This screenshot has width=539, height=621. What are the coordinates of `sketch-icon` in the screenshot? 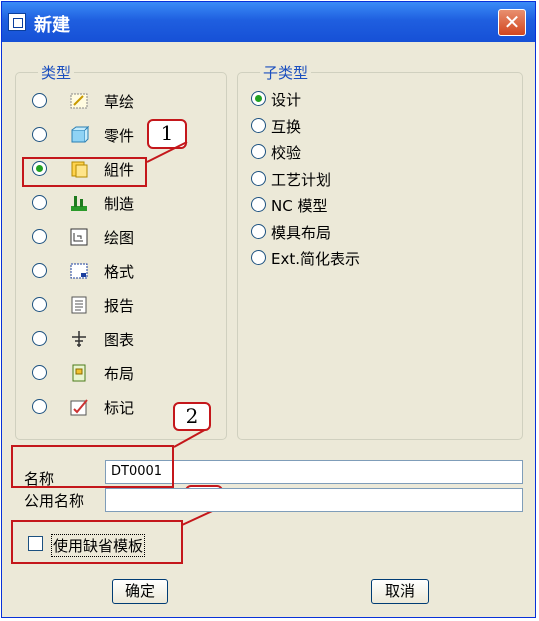 It's located at (79, 101).